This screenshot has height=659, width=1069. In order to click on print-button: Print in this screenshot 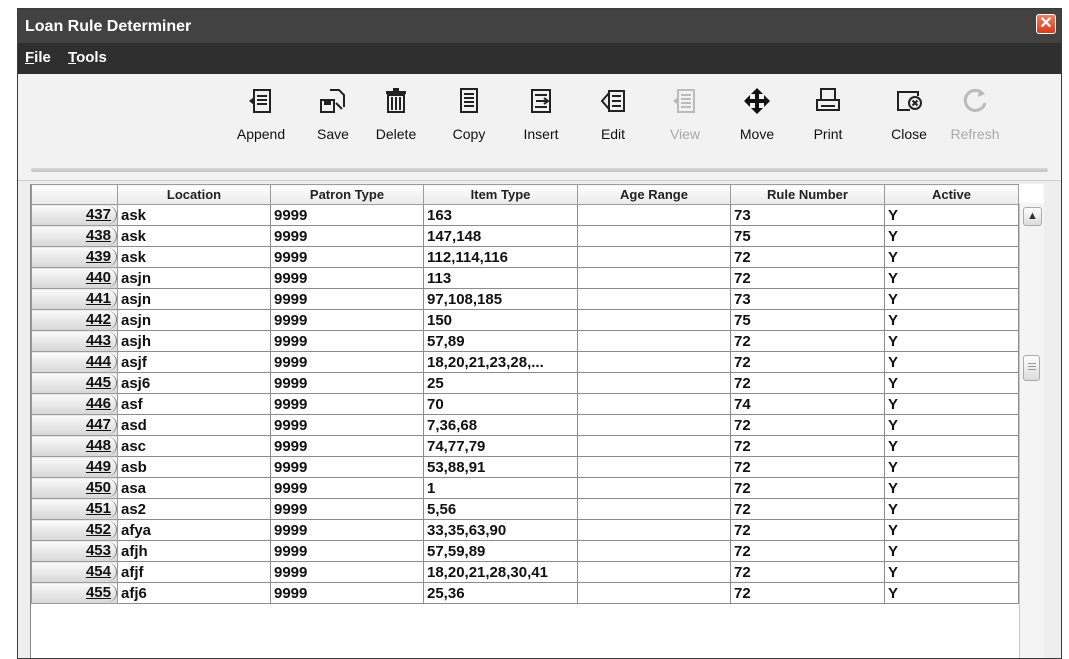, I will do `click(828, 121)`.